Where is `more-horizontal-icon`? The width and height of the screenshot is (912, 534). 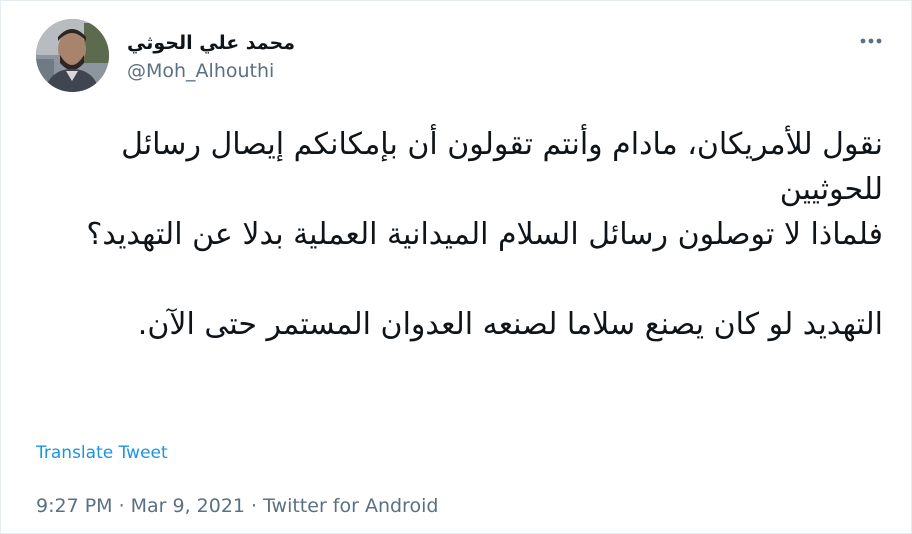 more-horizontal-icon is located at coordinates (871, 41).